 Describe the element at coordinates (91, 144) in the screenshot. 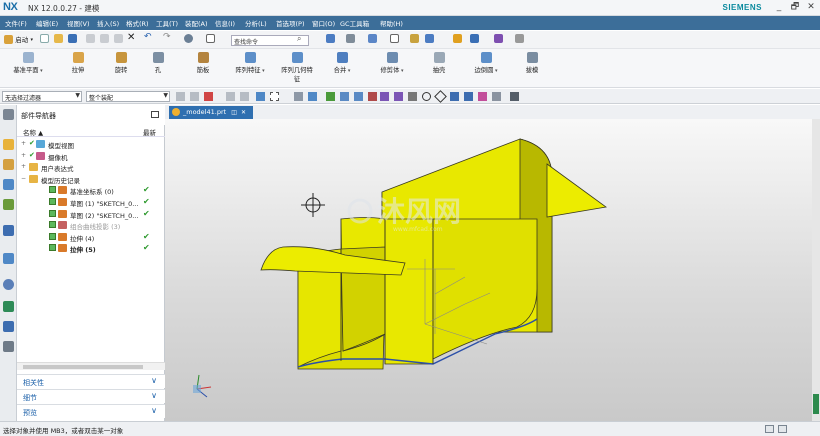

I see `tree-node: + ✔ 模型视图` at that location.